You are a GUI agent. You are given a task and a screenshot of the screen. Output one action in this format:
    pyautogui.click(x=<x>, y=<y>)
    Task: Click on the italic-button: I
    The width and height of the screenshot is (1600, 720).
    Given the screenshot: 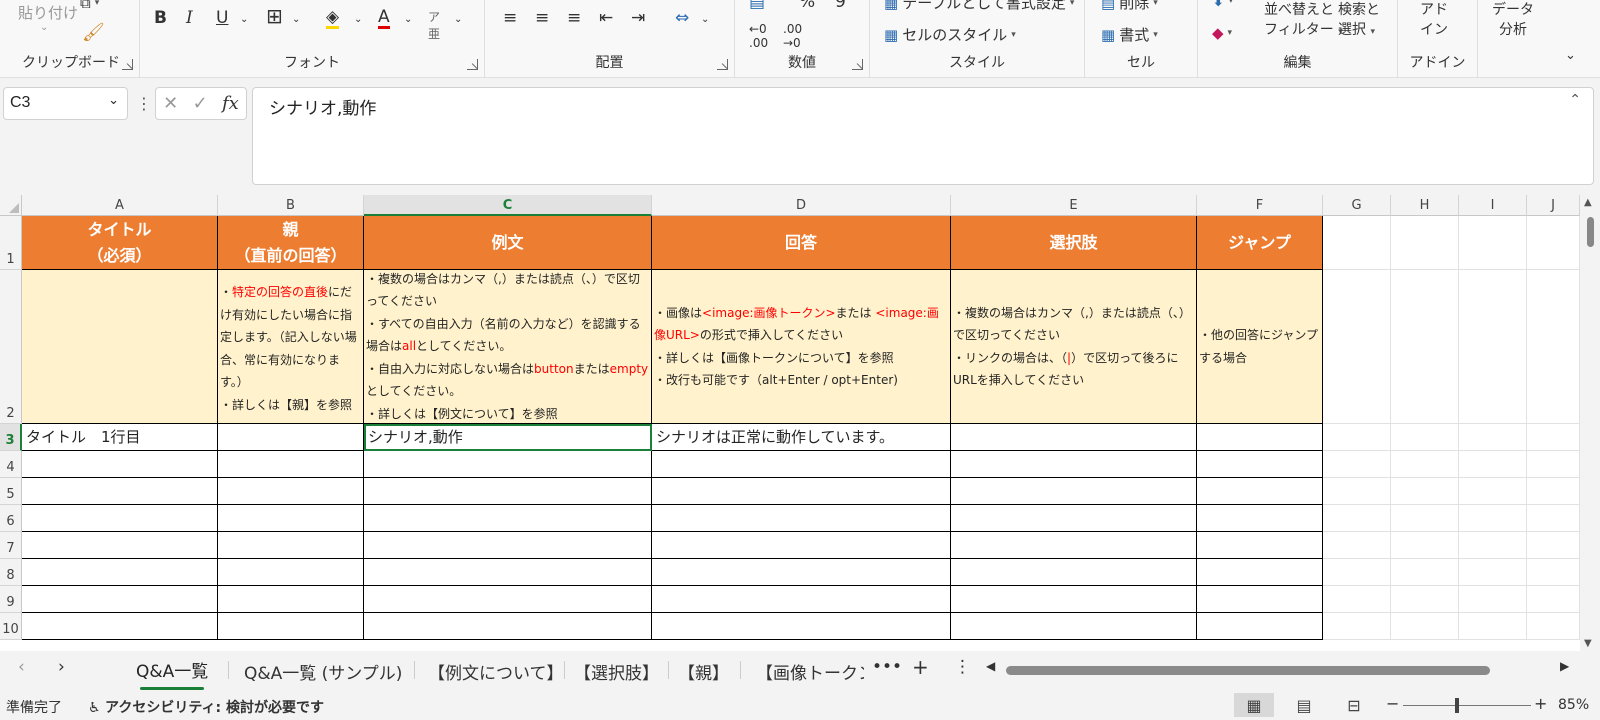 What is the action you would take?
    pyautogui.click(x=189, y=18)
    